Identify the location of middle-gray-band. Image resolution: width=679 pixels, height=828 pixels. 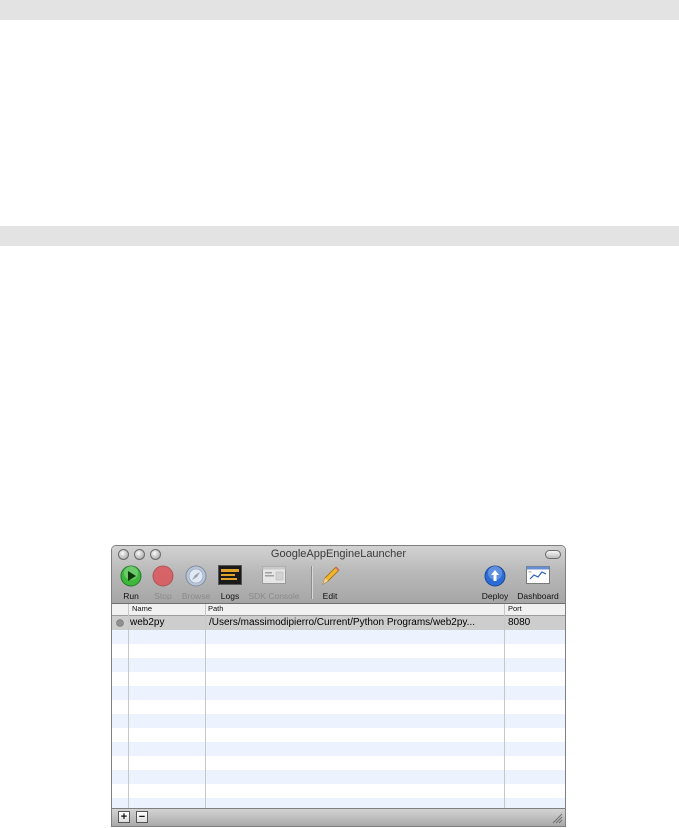
(339, 236).